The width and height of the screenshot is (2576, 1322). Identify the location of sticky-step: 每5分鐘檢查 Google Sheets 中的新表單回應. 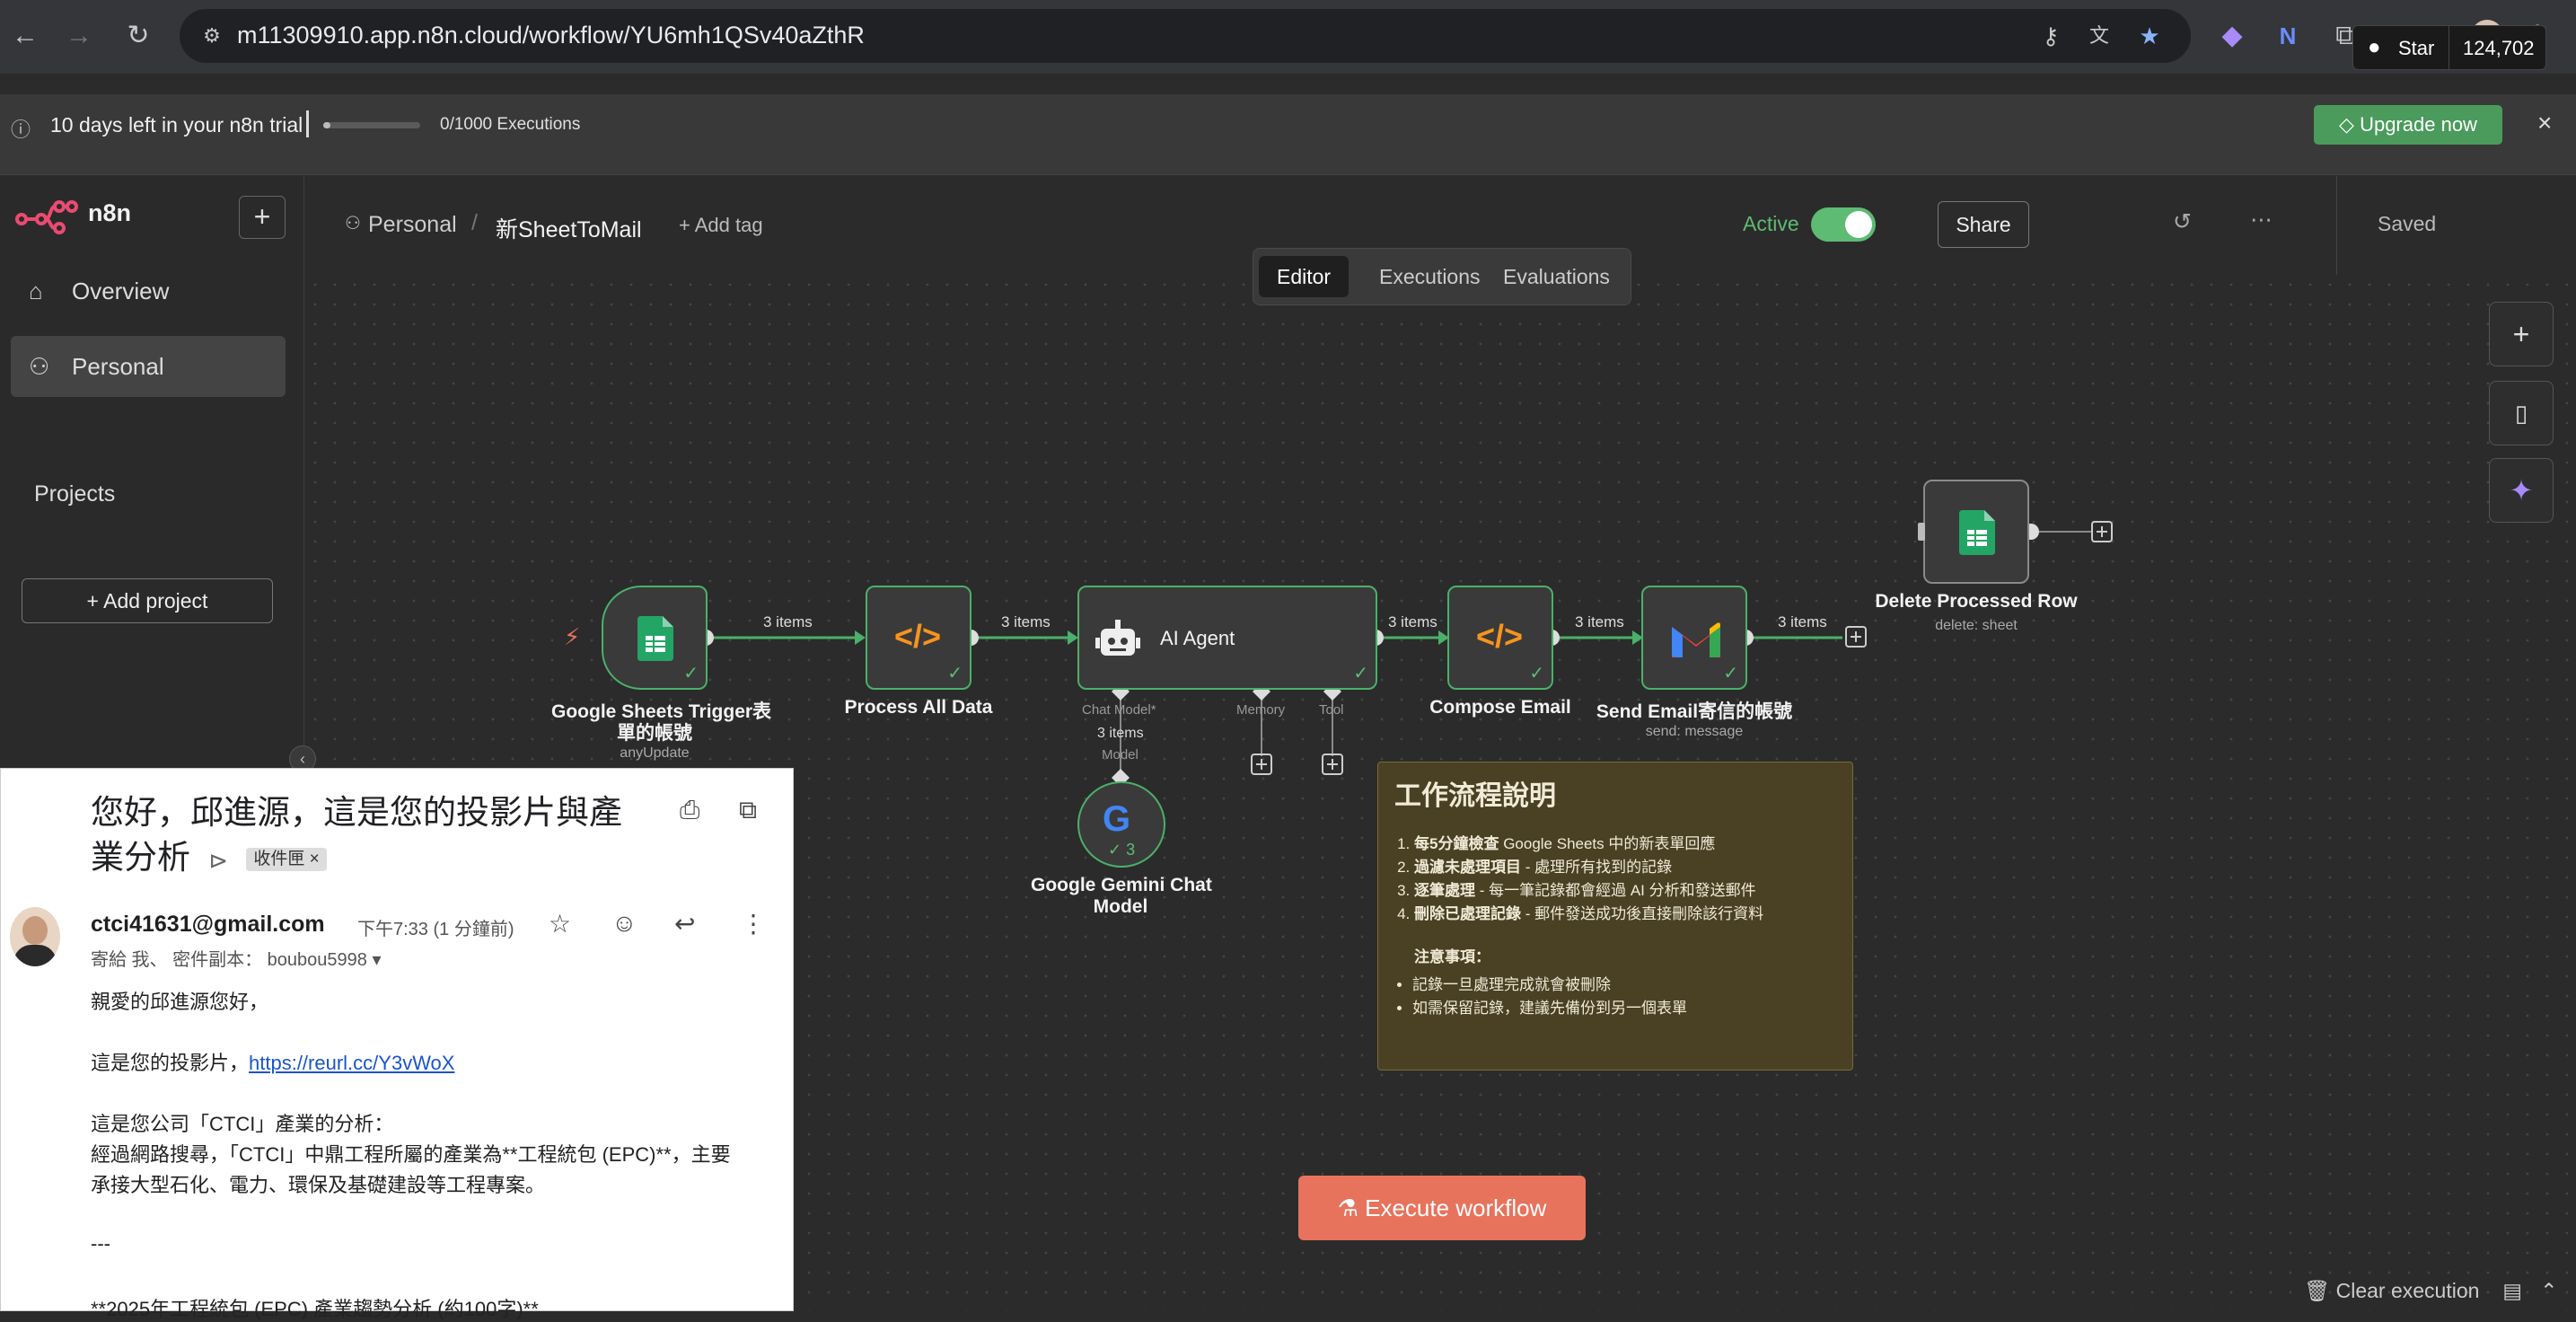
(1625, 844).